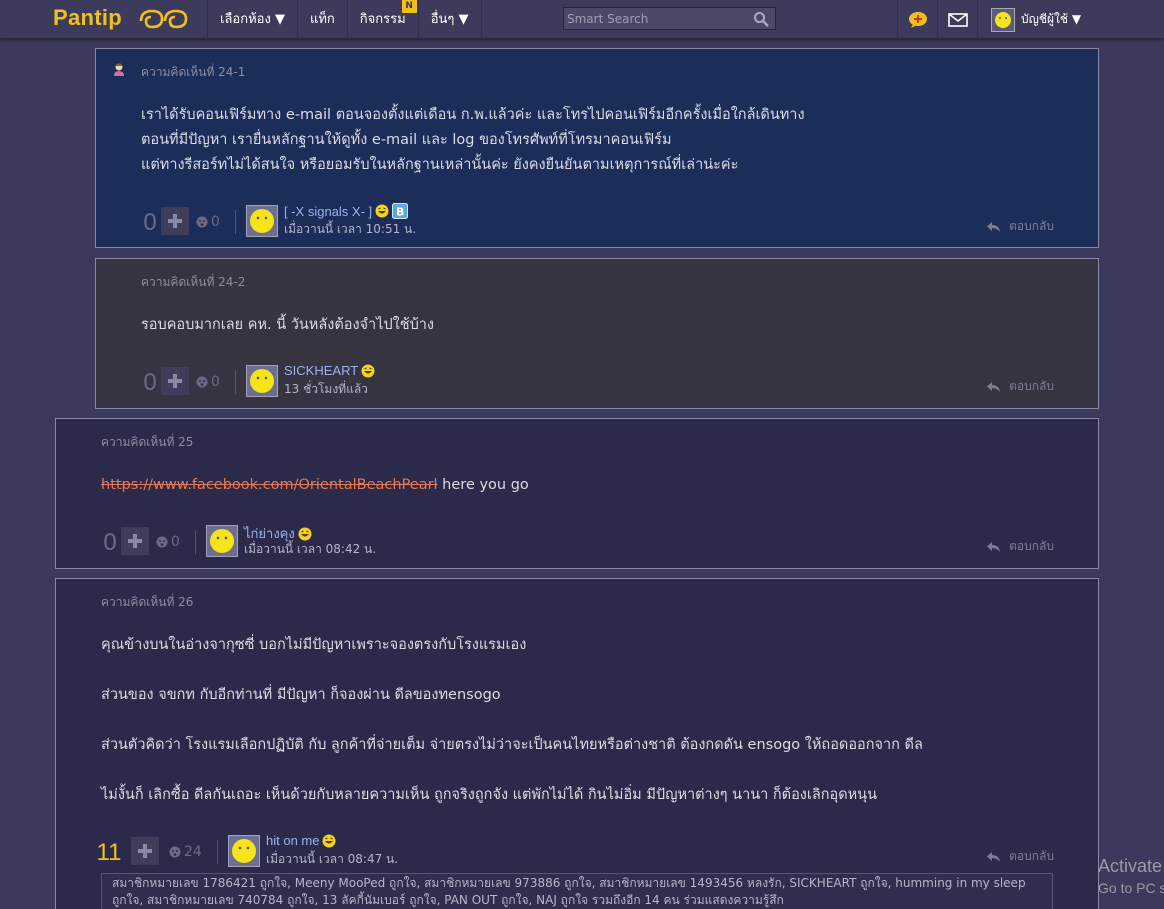 Image resolution: width=1164 pixels, height=909 pixels. I want to click on nav-activity: กิจกรรม N, so click(382, 19).